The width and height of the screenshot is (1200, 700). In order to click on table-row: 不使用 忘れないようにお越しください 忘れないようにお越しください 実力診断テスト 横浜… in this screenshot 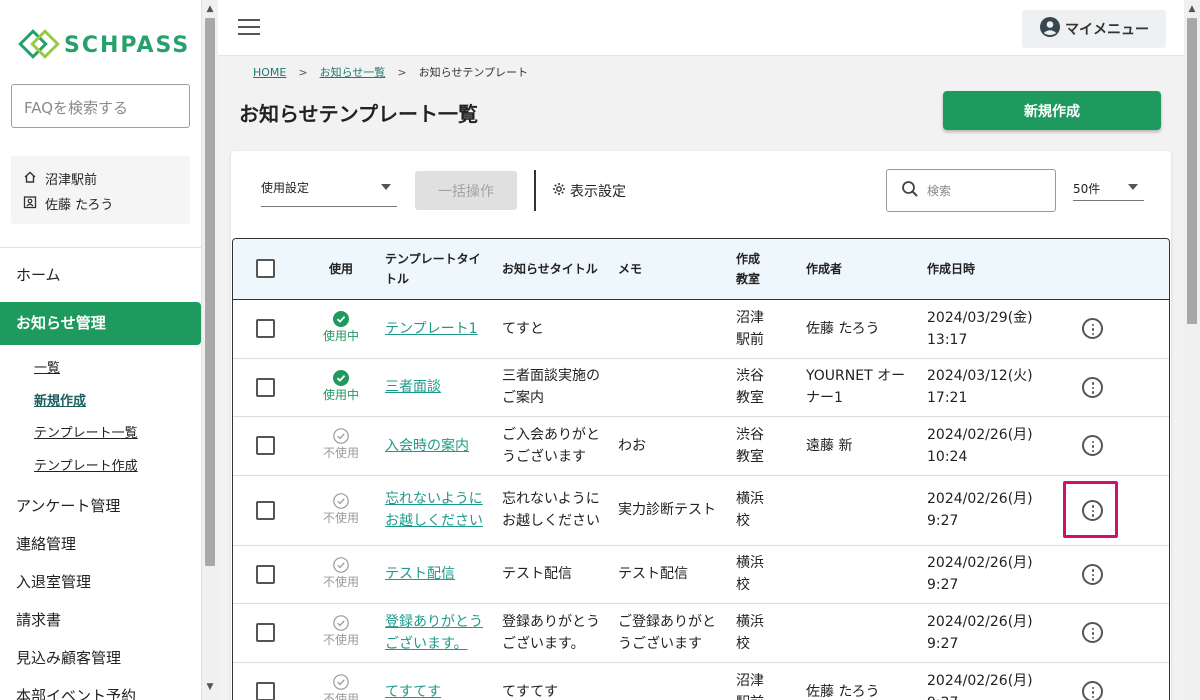, I will do `click(701, 510)`.